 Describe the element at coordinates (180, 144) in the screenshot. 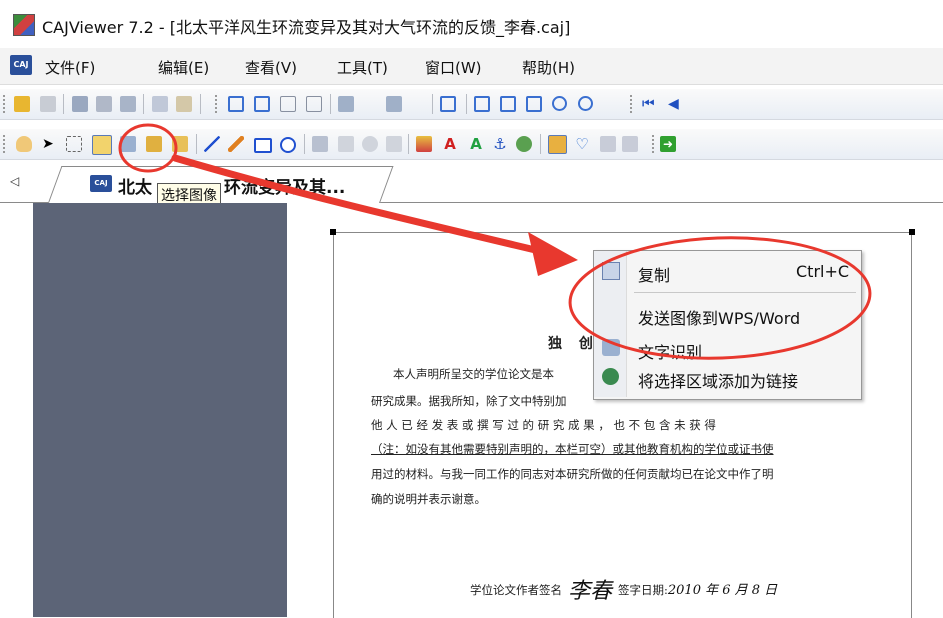

I see `note-tool-icon` at that location.